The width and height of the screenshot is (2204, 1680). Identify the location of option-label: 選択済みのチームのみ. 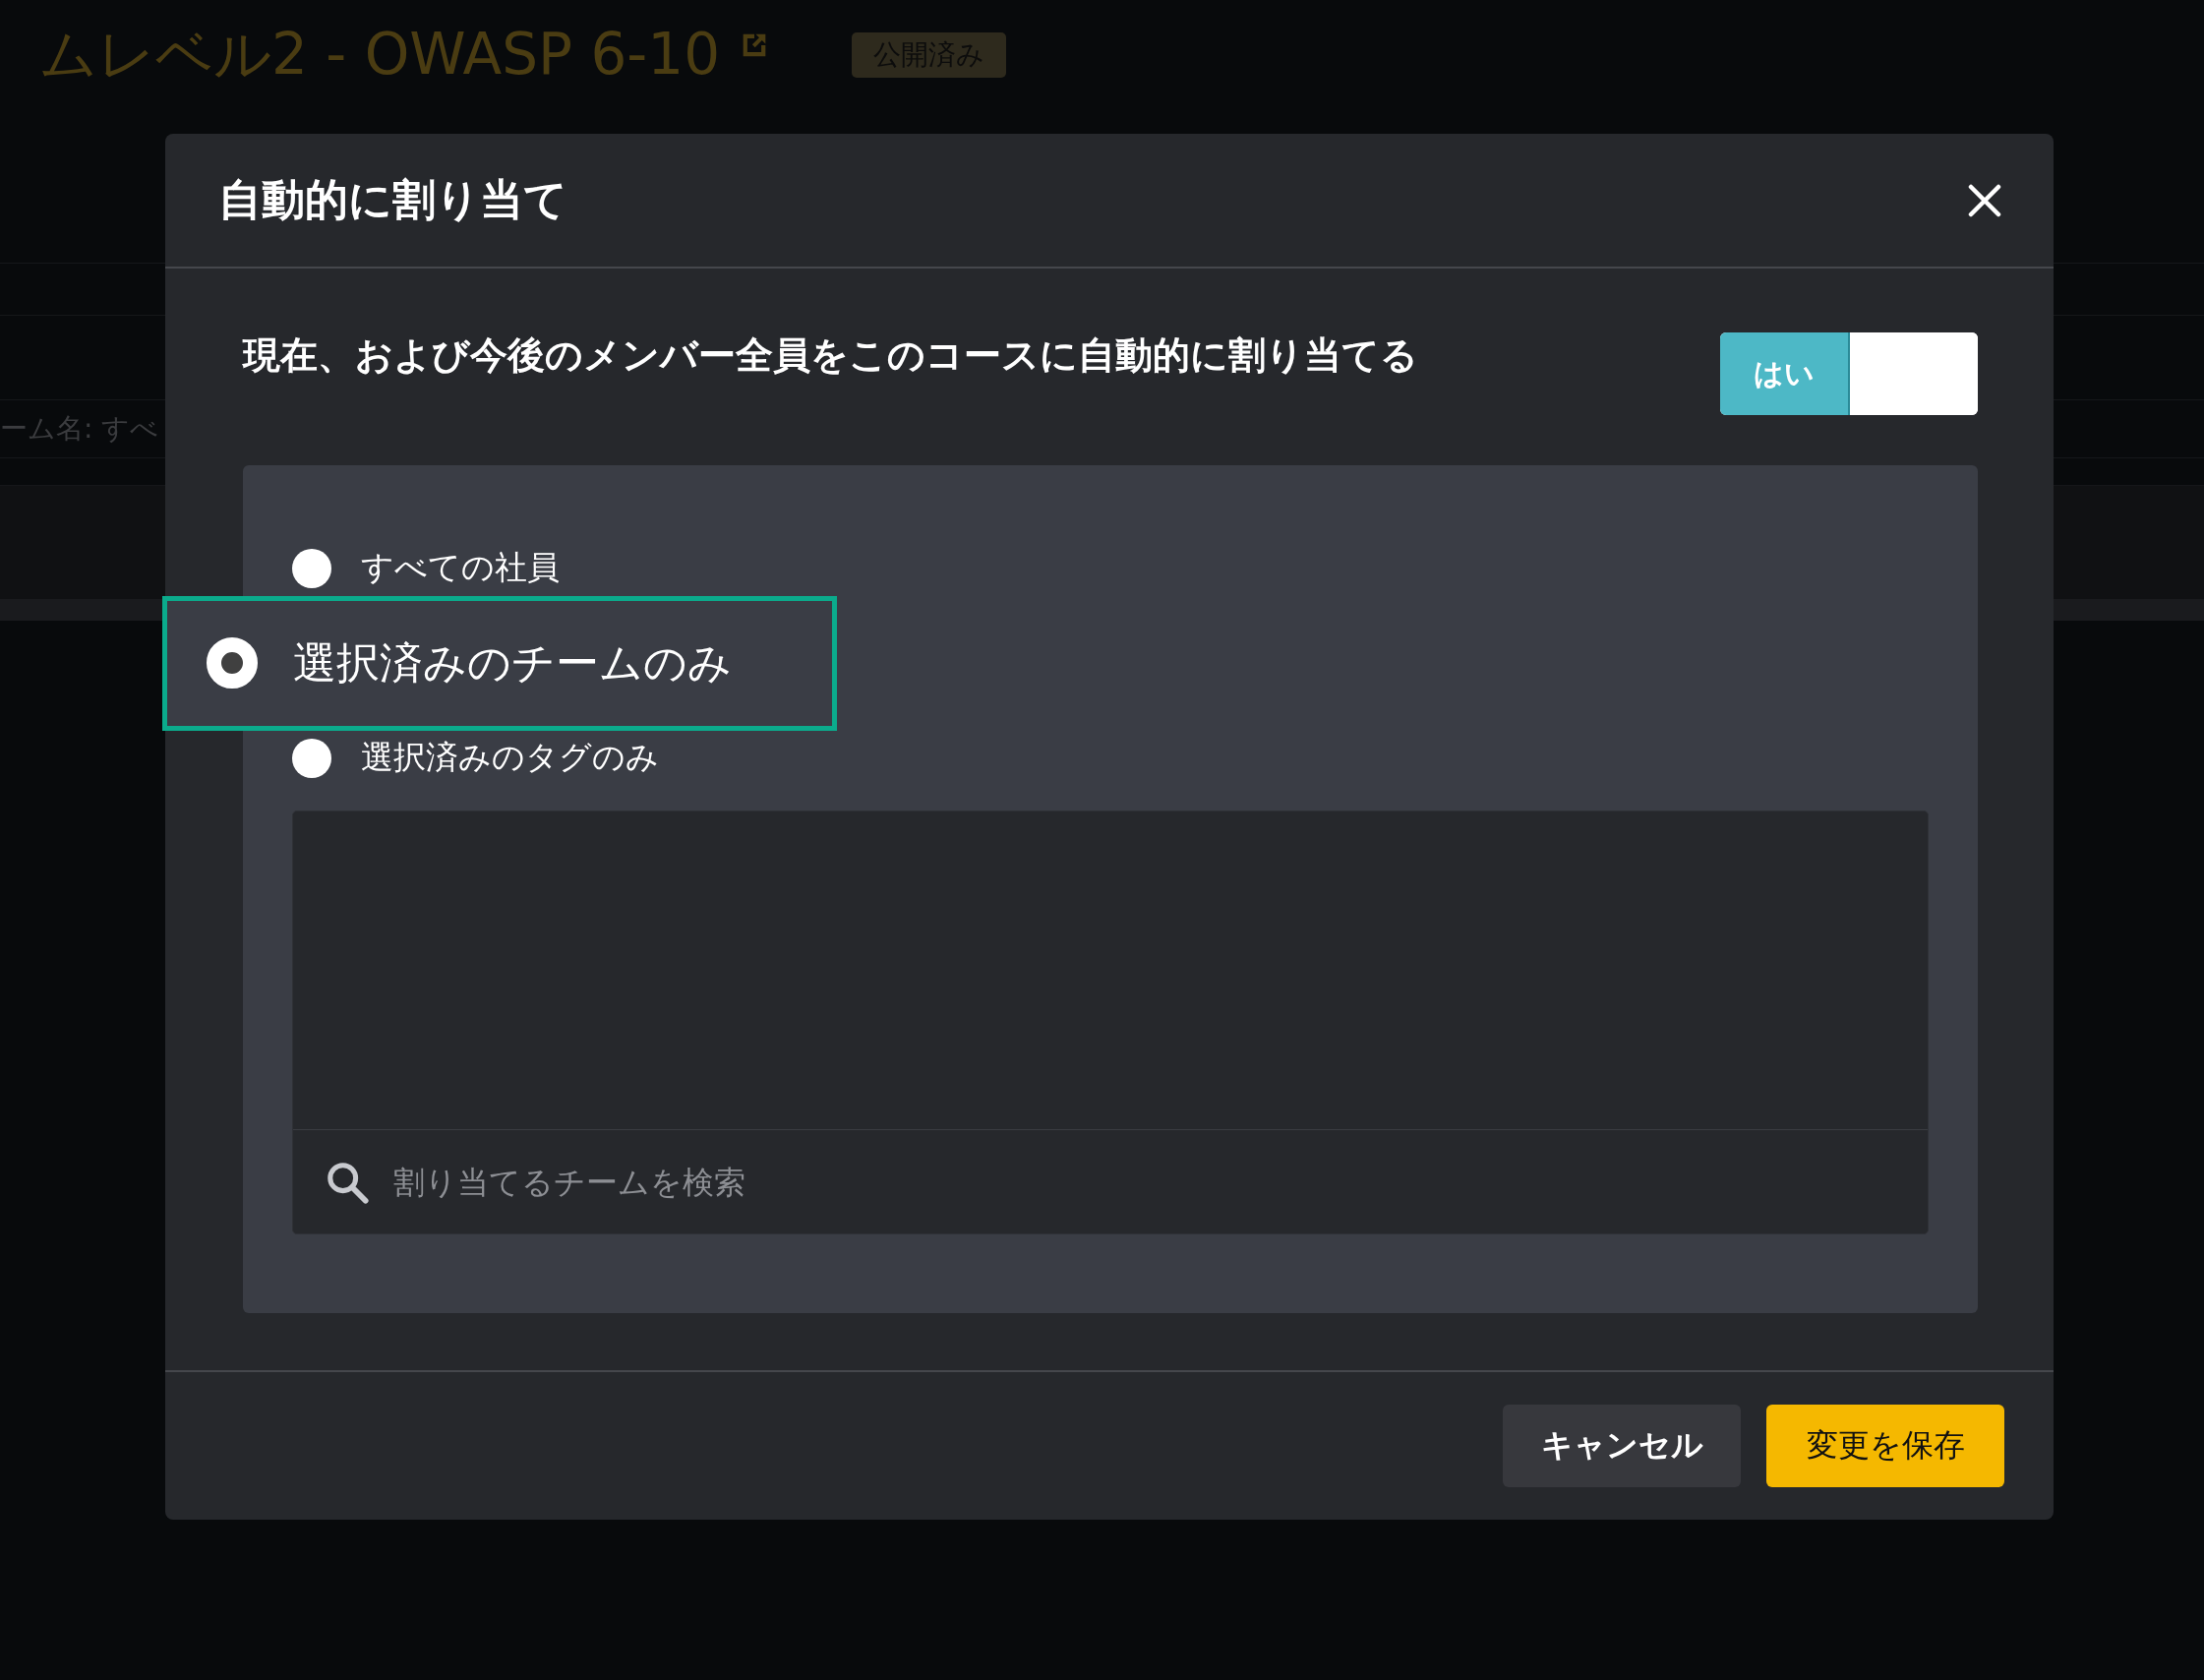
(512, 662).